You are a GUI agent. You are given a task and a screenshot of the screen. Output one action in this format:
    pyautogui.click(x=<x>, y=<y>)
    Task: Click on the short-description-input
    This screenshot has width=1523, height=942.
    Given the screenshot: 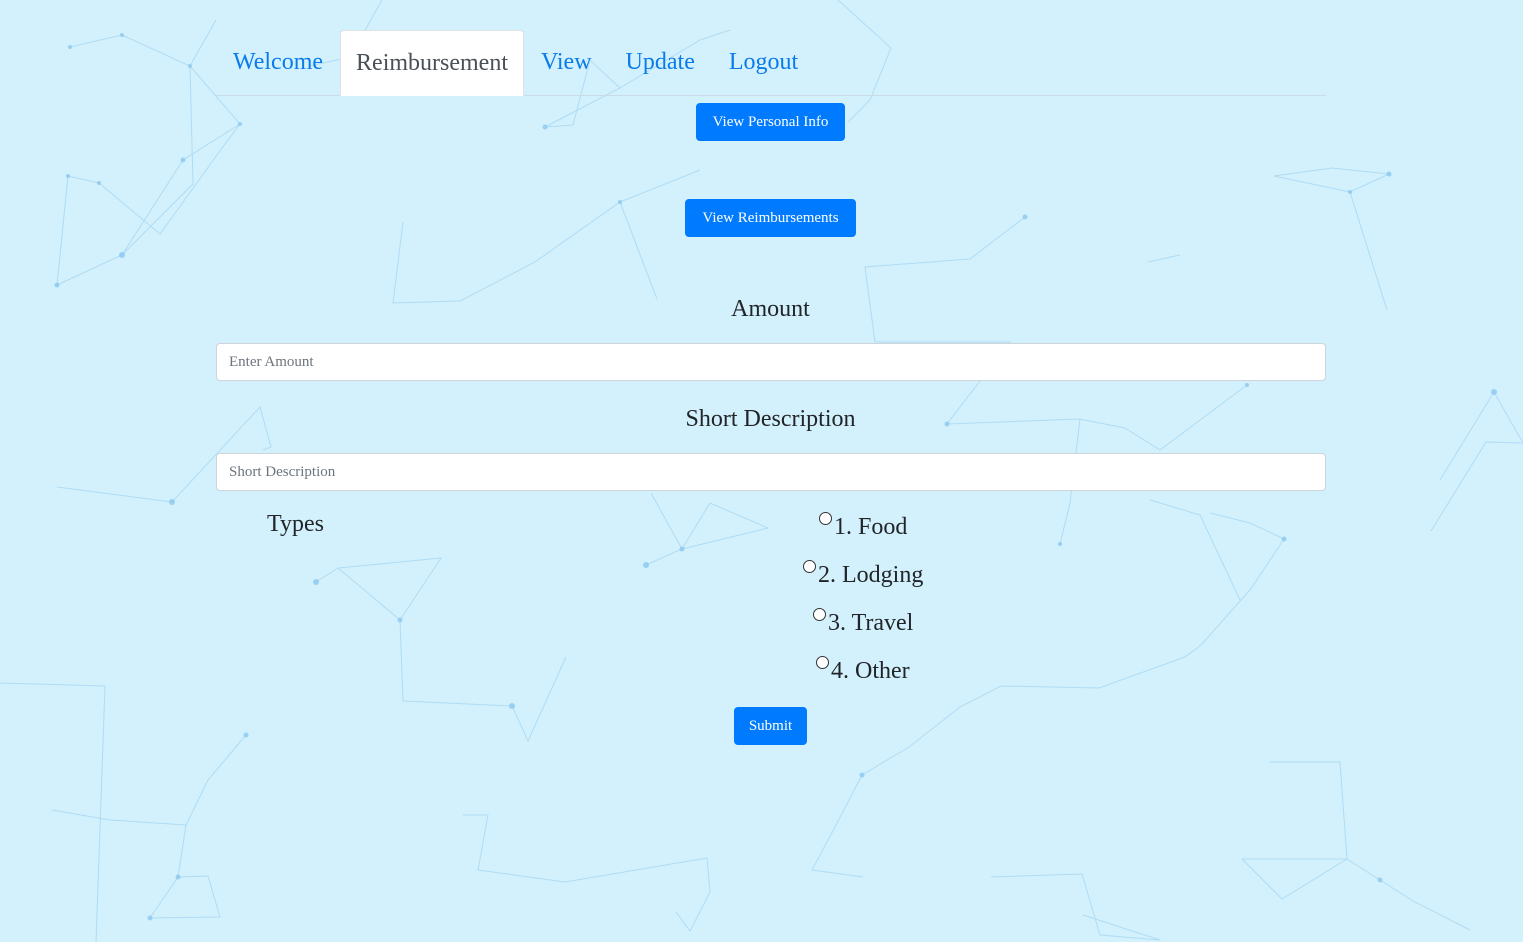 What is the action you would take?
    pyautogui.click(x=771, y=472)
    